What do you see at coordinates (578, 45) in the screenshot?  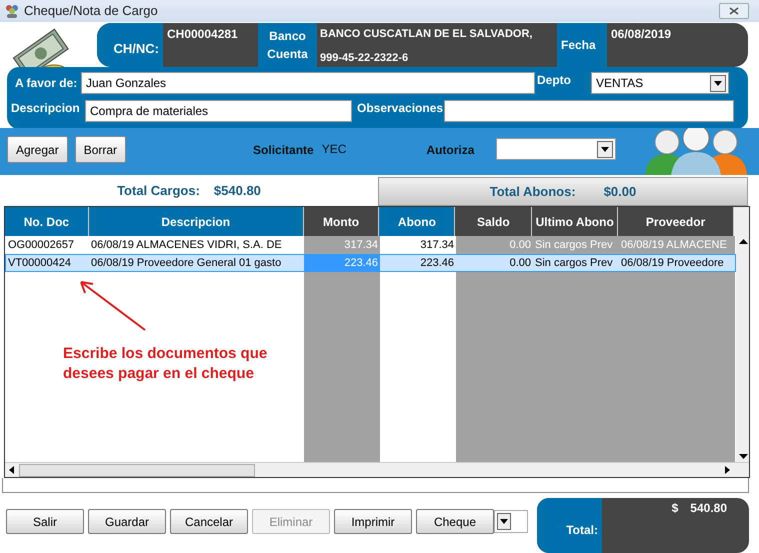 I see `date-label: Fecha` at bounding box center [578, 45].